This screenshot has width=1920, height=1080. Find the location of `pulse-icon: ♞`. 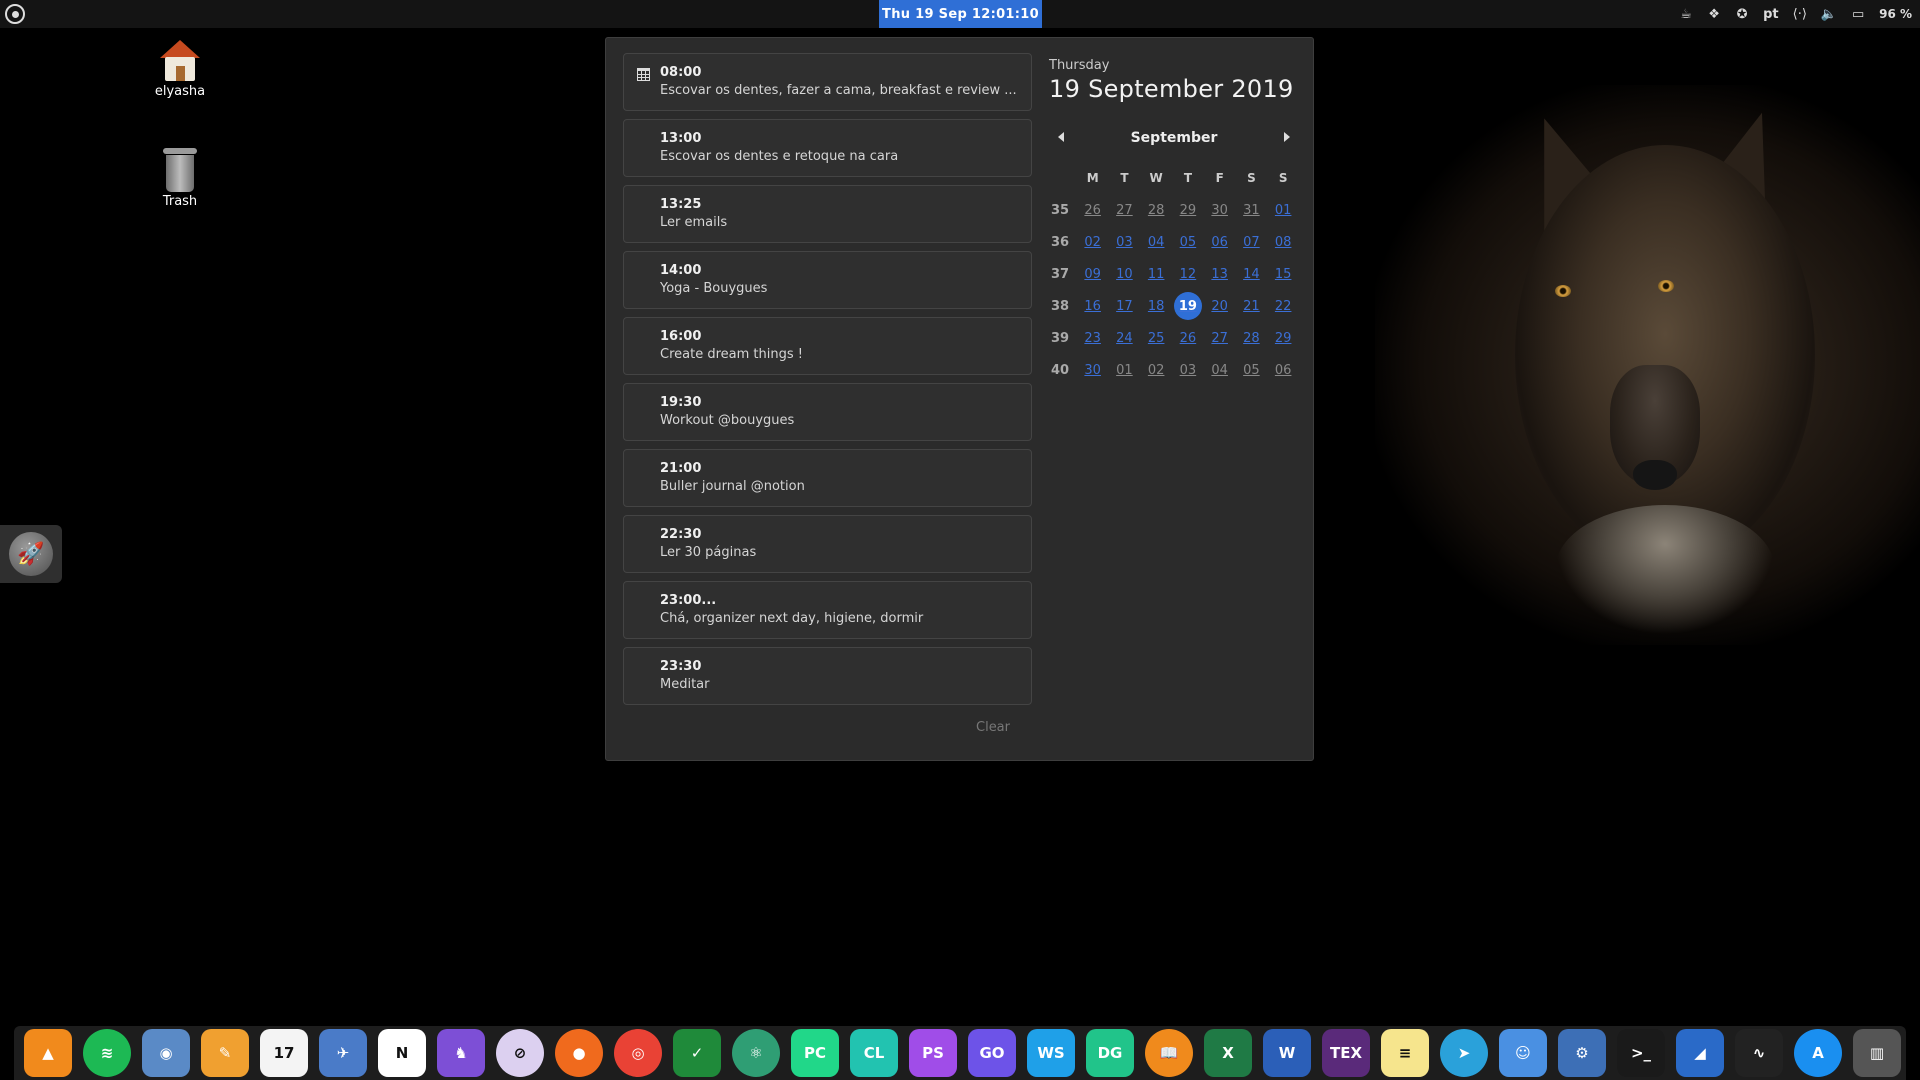

pulse-icon: ♞ is located at coordinates (461, 1053).